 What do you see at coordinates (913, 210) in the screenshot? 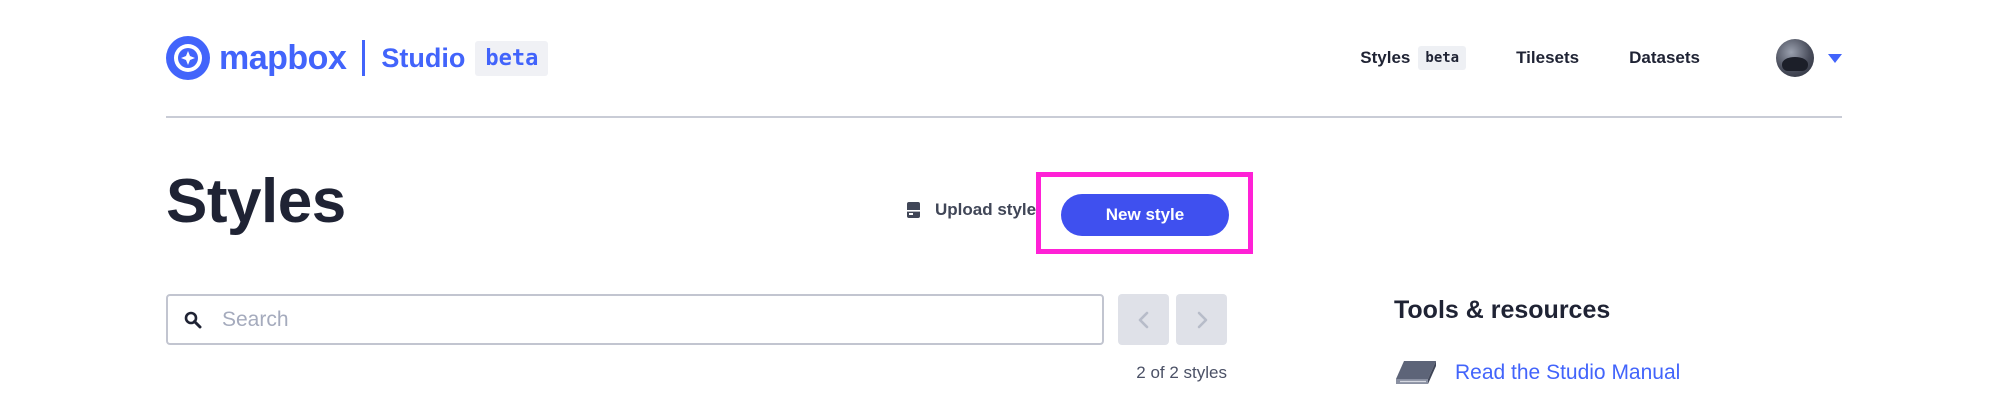
I see `upload-icon` at bounding box center [913, 210].